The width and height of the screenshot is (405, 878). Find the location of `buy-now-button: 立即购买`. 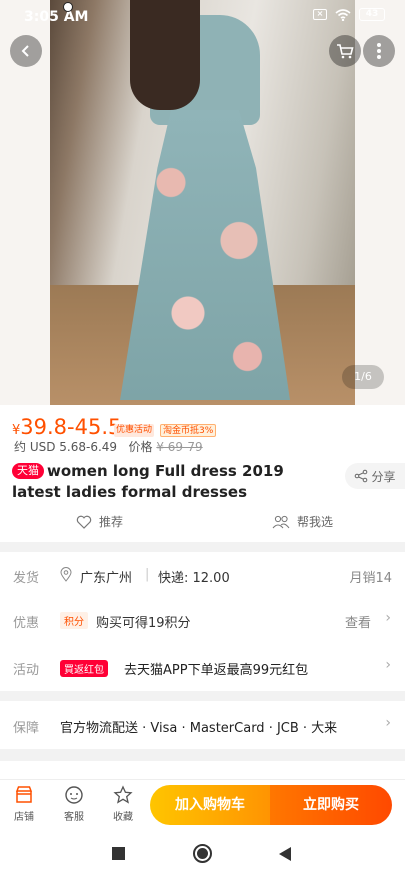

buy-now-button: 立即购买 is located at coordinates (331, 805).